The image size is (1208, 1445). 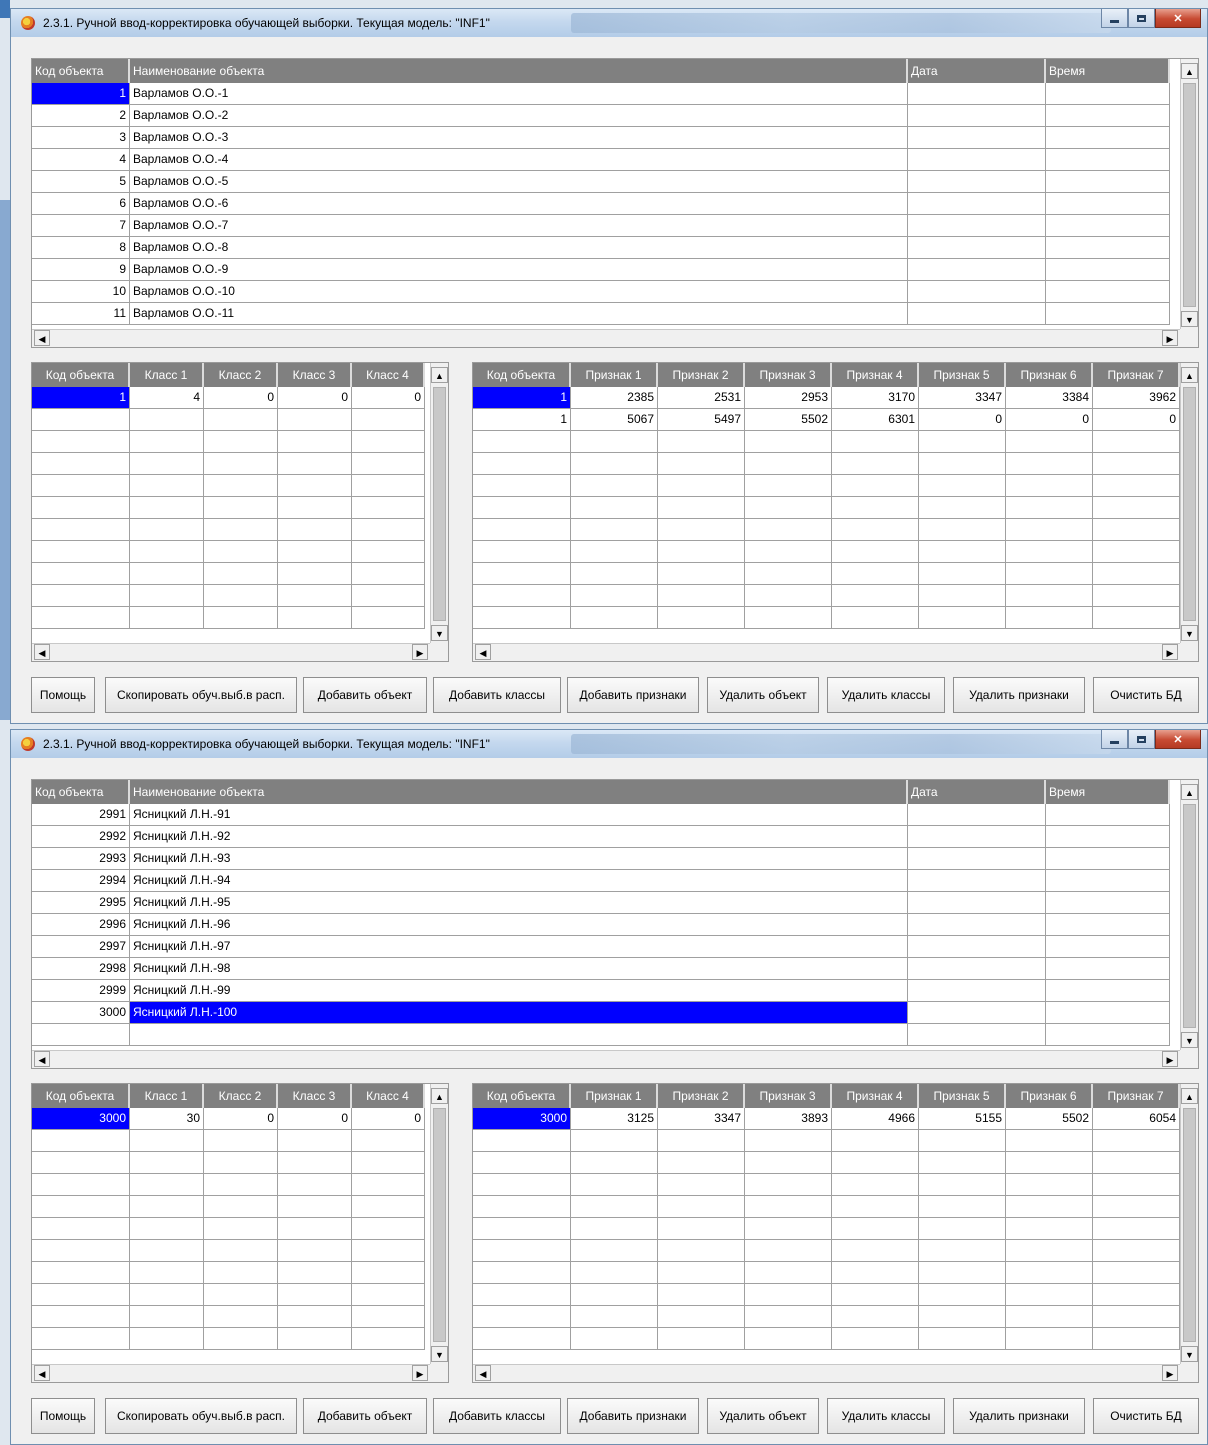 What do you see at coordinates (81, 837) in the screenshot?
I see `table-cell: 2992` at bounding box center [81, 837].